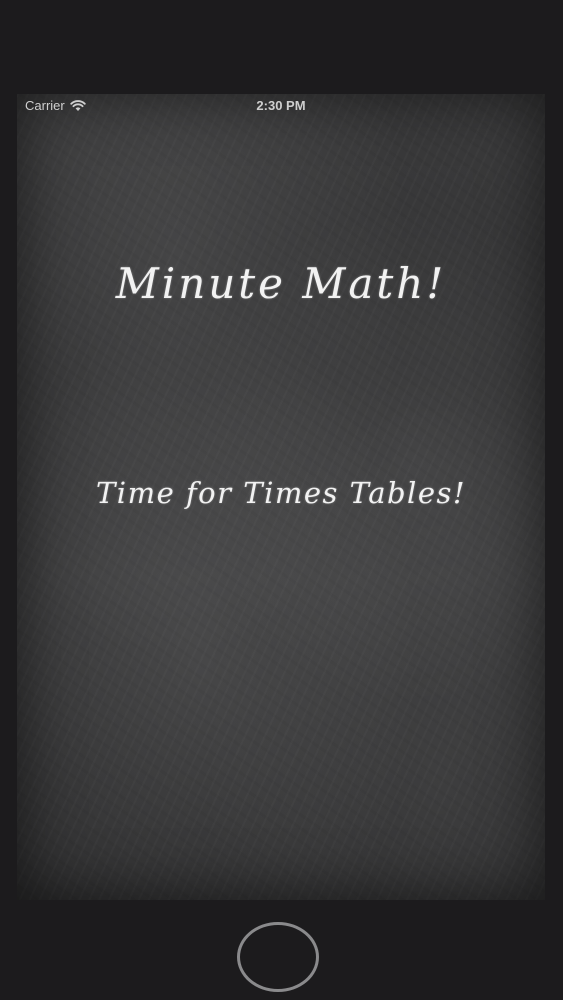 The width and height of the screenshot is (563, 1000). I want to click on status-time: 2:30 PM, so click(281, 105).